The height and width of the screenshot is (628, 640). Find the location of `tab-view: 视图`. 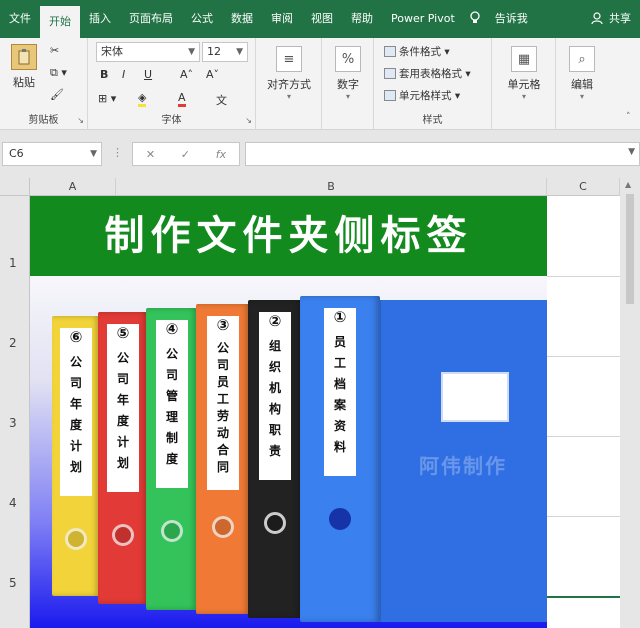

tab-view: 视图 is located at coordinates (322, 19).